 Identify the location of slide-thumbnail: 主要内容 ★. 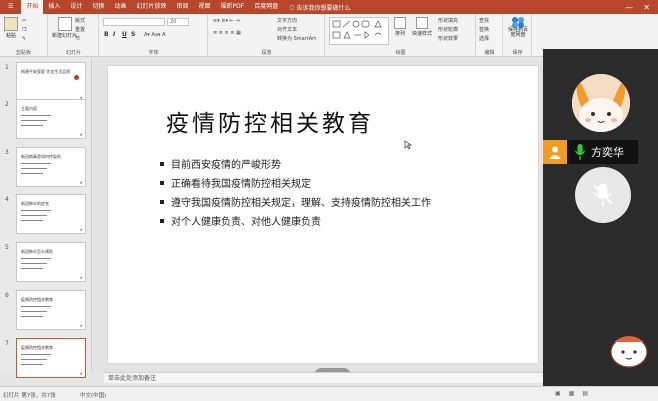
(51, 119).